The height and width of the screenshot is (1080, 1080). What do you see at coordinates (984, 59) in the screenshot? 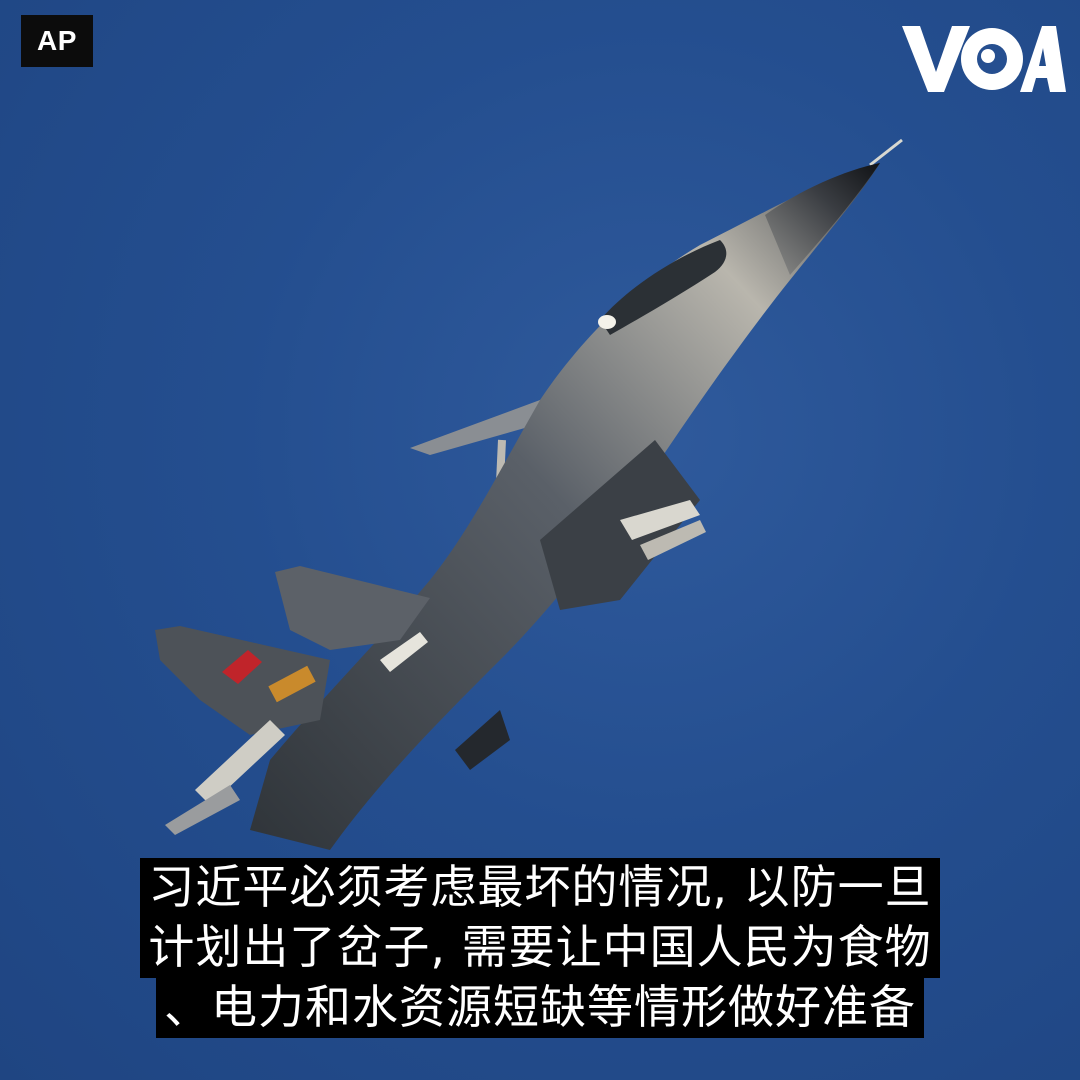
I see `voa-logo` at bounding box center [984, 59].